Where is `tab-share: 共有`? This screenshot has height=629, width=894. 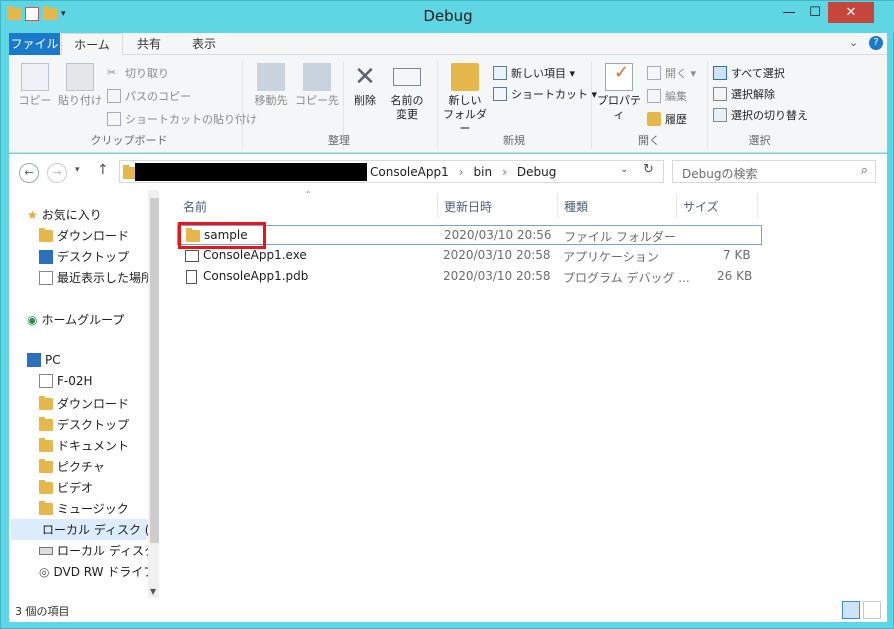 tab-share: 共有 is located at coordinates (149, 44).